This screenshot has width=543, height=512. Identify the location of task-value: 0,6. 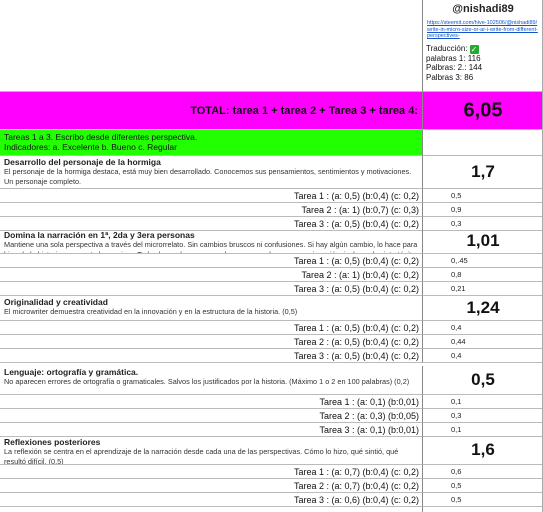
(456, 471).